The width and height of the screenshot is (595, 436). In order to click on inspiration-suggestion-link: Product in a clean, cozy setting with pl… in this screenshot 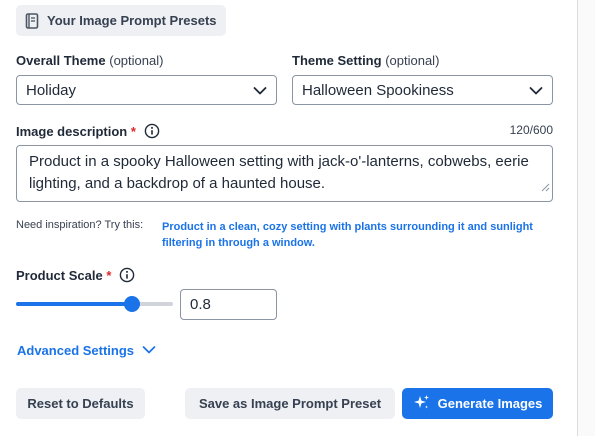, I will do `click(362, 235)`.